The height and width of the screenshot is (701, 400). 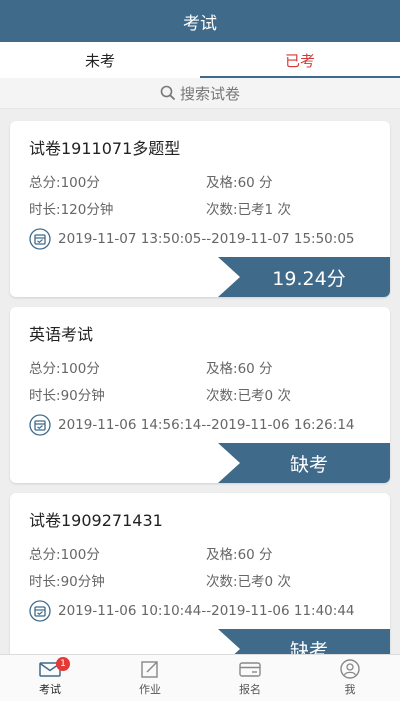 I want to click on notification-badge: 1, so click(x=63, y=664).